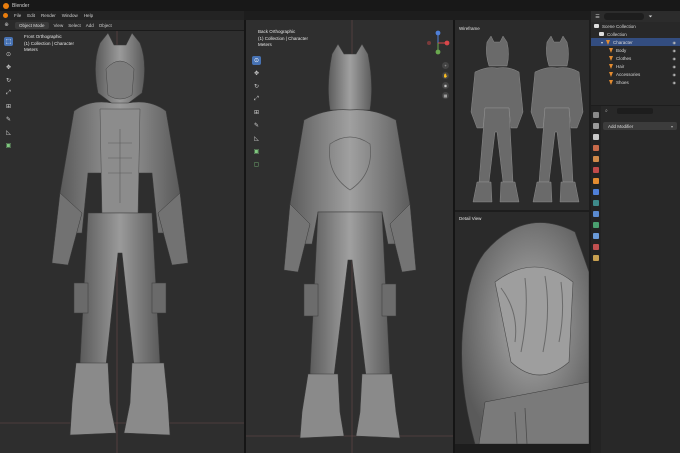  What do you see at coordinates (596, 214) in the screenshot?
I see `physics-tab-icon` at bounding box center [596, 214].